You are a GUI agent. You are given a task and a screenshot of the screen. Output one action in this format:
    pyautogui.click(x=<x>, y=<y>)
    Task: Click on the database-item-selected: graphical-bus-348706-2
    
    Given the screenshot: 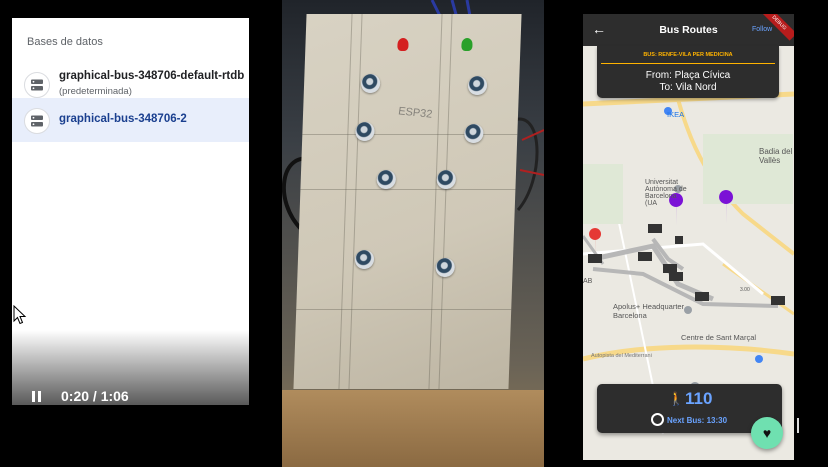 What is the action you would take?
    pyautogui.click(x=130, y=120)
    